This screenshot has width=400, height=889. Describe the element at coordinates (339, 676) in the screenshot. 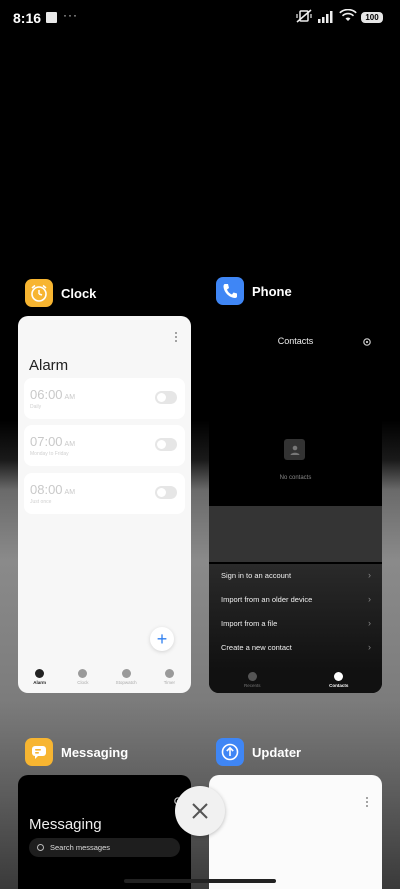

I see `person-icon` at that location.